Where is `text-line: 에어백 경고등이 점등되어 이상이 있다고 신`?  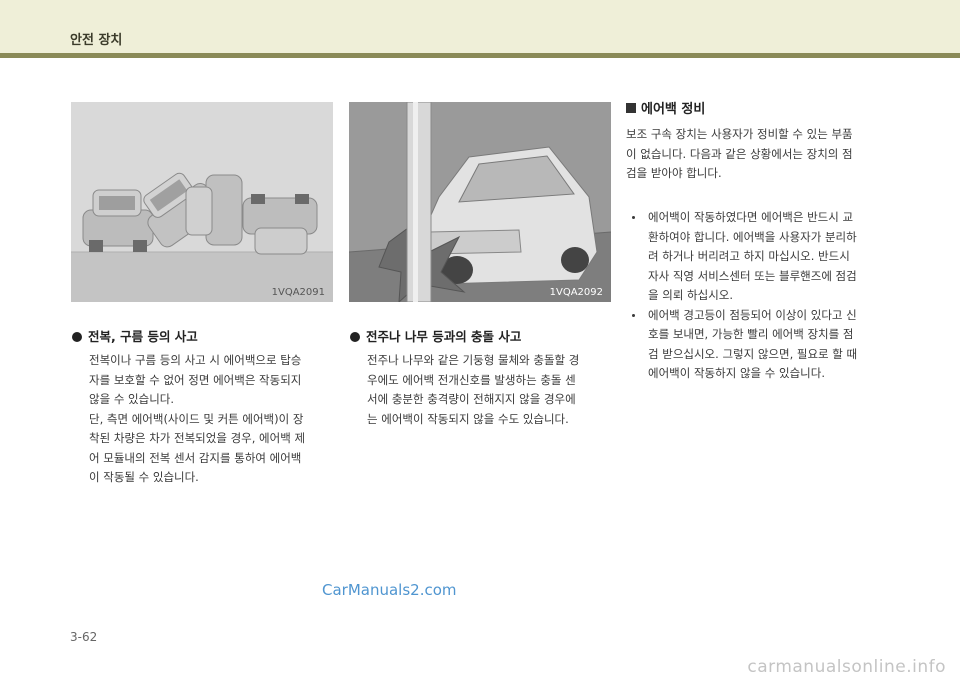
text-line: 에어백 경고등이 점등되어 이상이 있다고 신 is located at coordinates (752, 314).